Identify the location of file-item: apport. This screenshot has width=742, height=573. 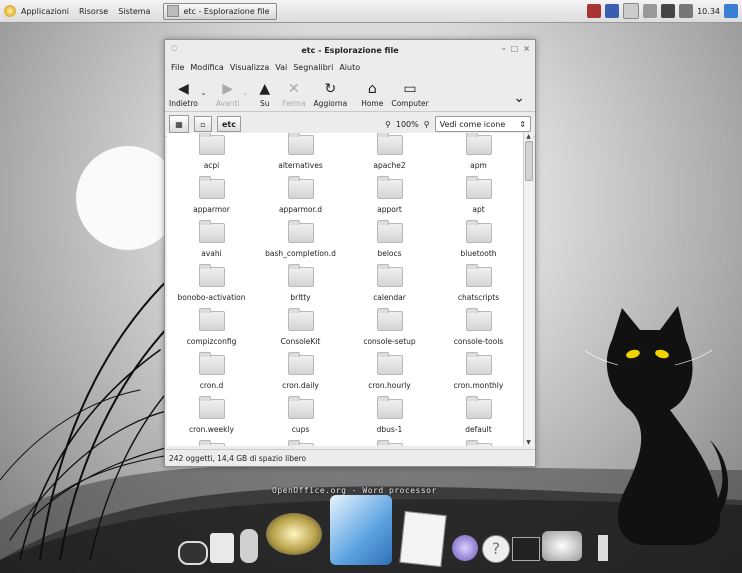
(389, 198).